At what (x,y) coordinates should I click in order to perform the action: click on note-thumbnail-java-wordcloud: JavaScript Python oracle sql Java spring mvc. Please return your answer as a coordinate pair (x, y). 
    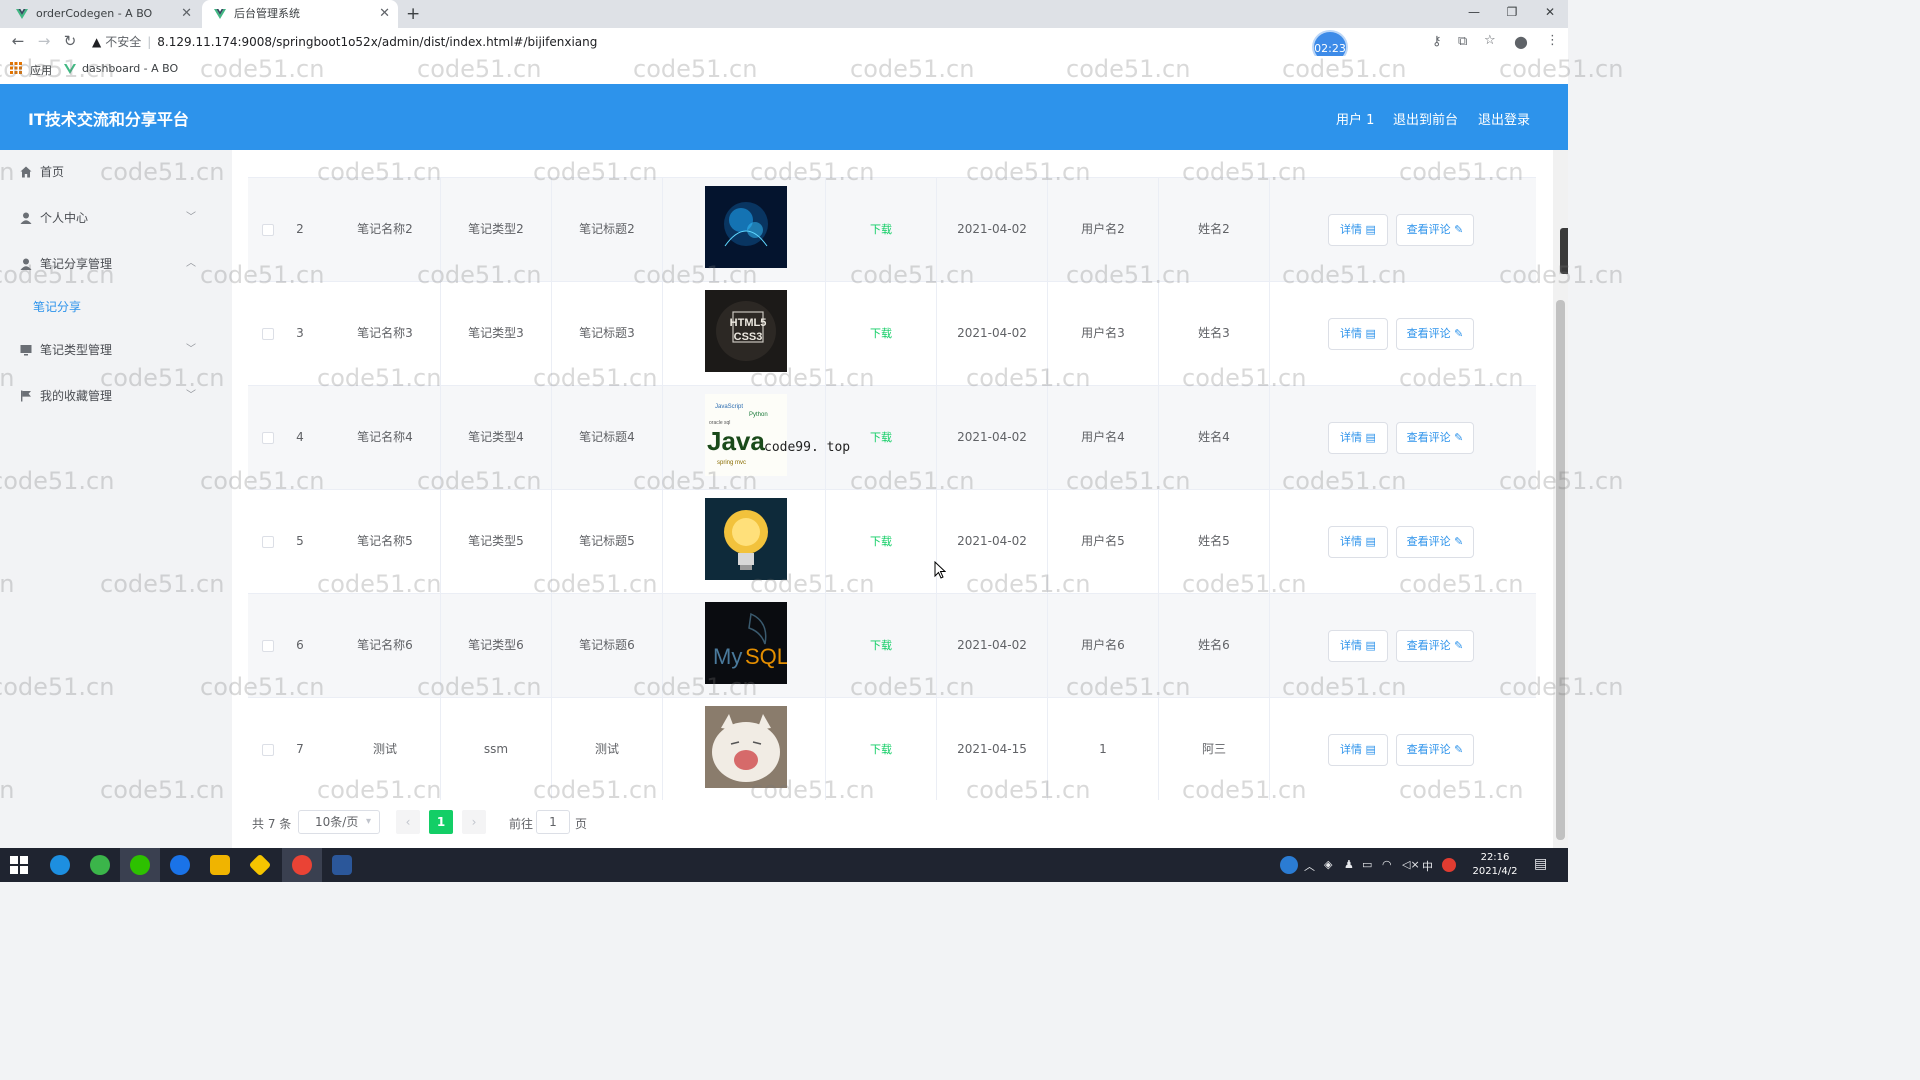
    Looking at the image, I should click on (746, 435).